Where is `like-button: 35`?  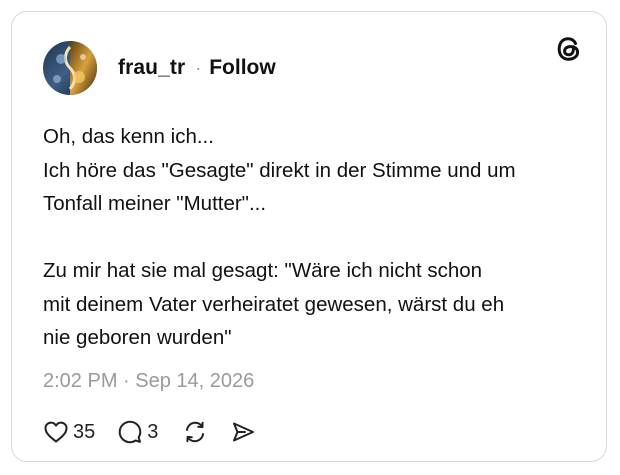 like-button: 35 is located at coordinates (69, 432).